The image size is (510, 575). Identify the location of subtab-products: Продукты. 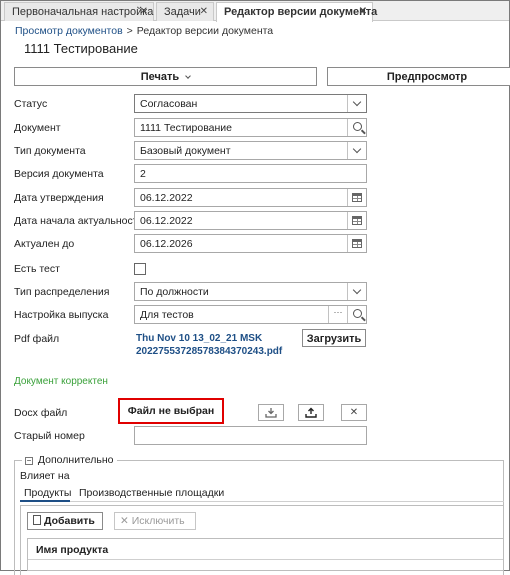
(47, 493).